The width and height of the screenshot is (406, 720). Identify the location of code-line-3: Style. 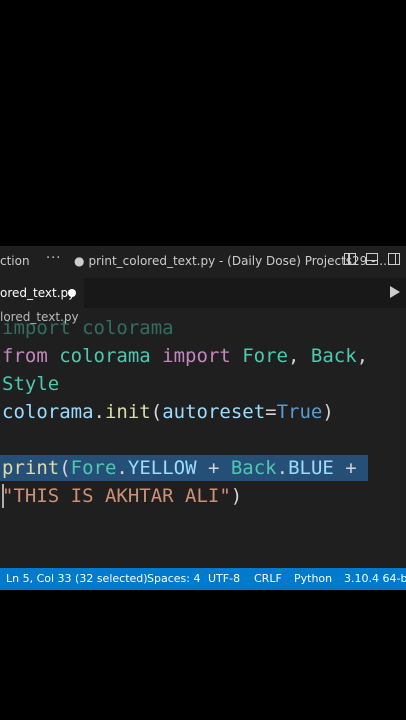
(31, 384).